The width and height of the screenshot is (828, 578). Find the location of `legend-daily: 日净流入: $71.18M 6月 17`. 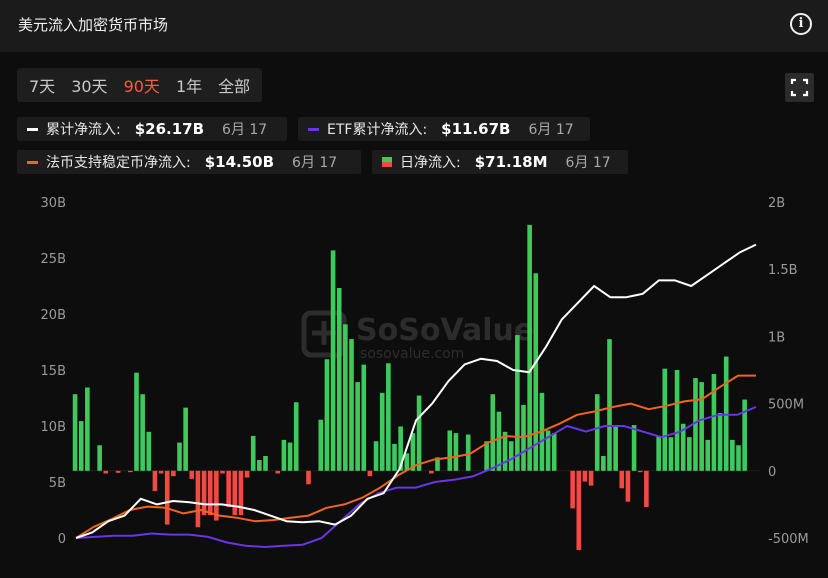

legend-daily: 日净流入: $71.18M 6月 17 is located at coordinates (500, 162).